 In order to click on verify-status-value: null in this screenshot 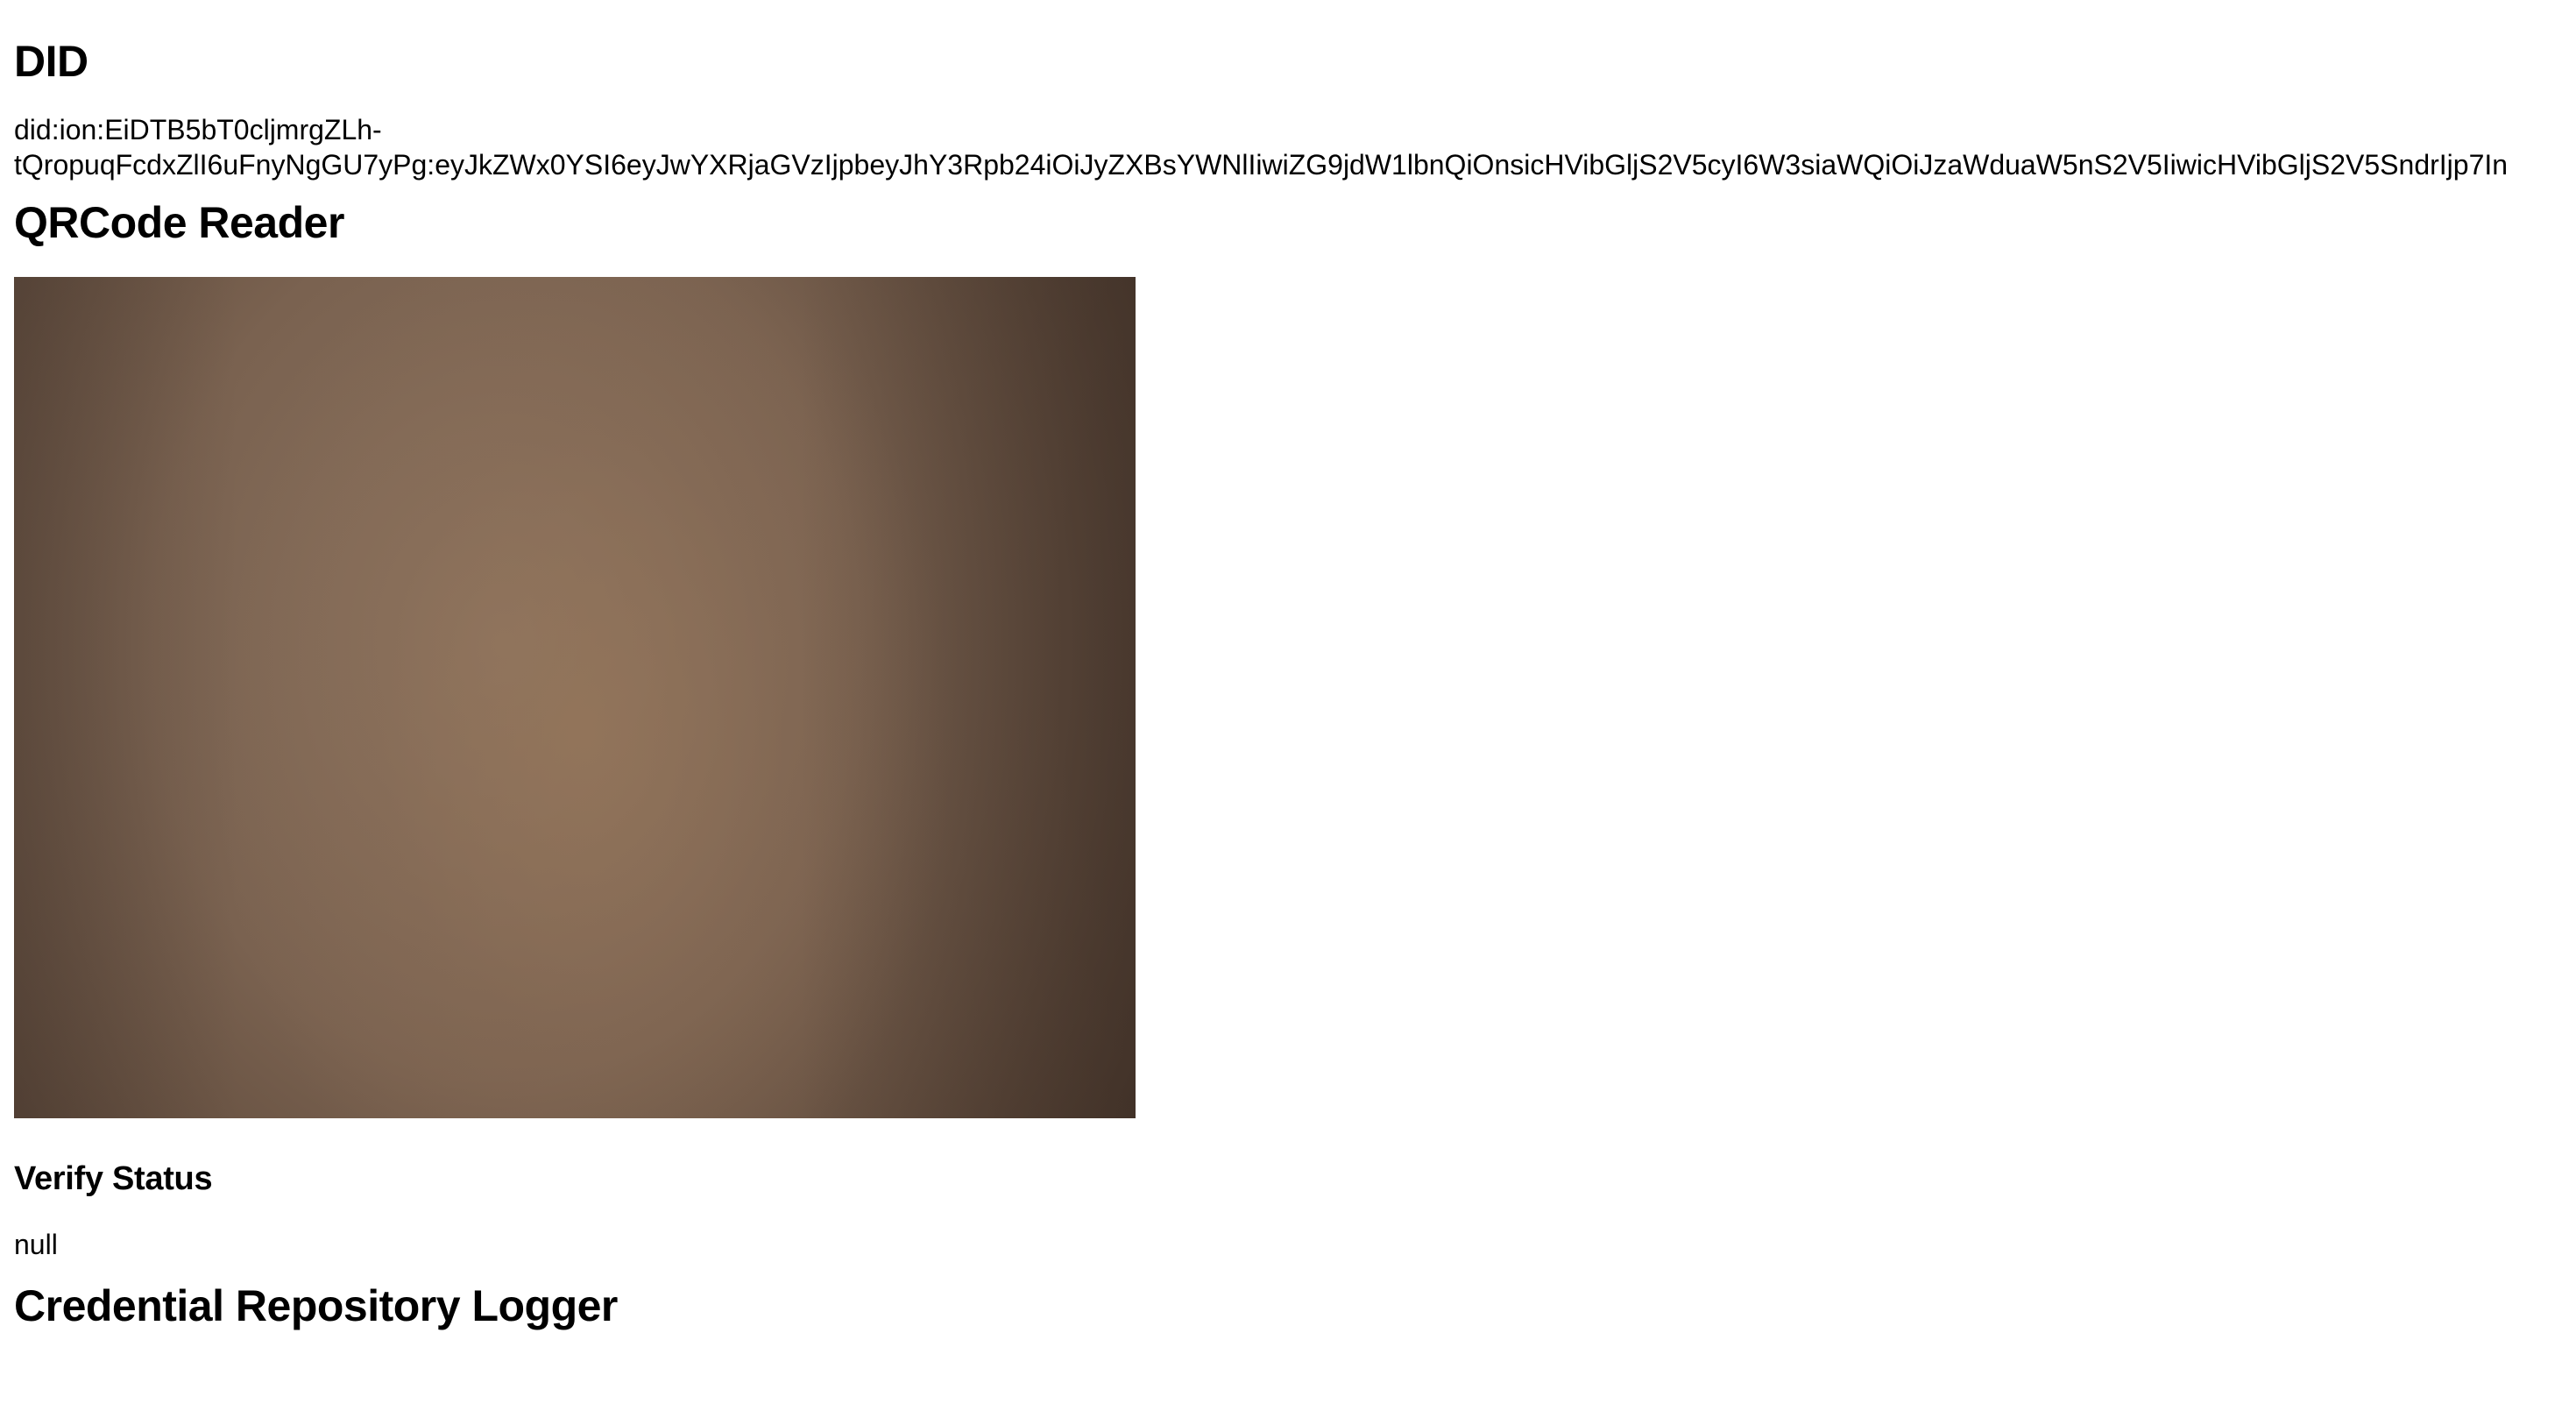, I will do `click(36, 1244)`.